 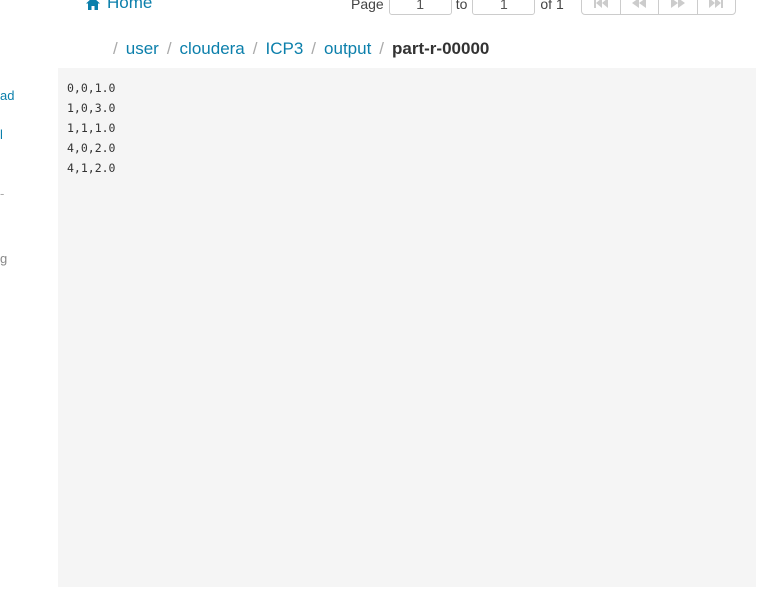 What do you see at coordinates (504, 7) in the screenshot?
I see `page-to-input` at bounding box center [504, 7].